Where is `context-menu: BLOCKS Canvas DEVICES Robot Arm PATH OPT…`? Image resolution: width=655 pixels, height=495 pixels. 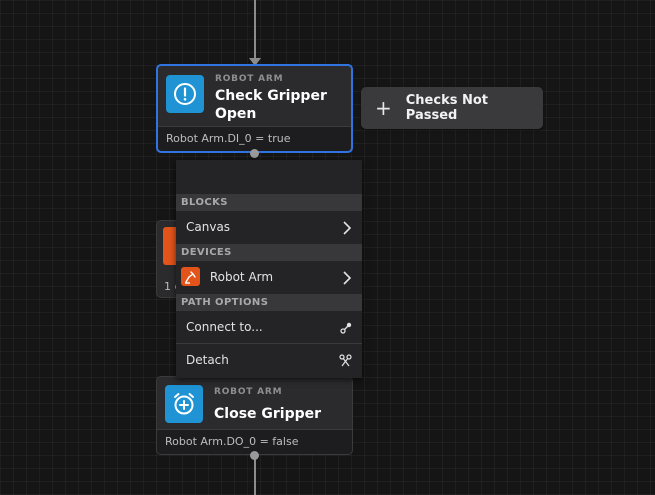
context-menu: BLOCKS Canvas DEVICES Robot Arm PATH OPT… is located at coordinates (269, 269).